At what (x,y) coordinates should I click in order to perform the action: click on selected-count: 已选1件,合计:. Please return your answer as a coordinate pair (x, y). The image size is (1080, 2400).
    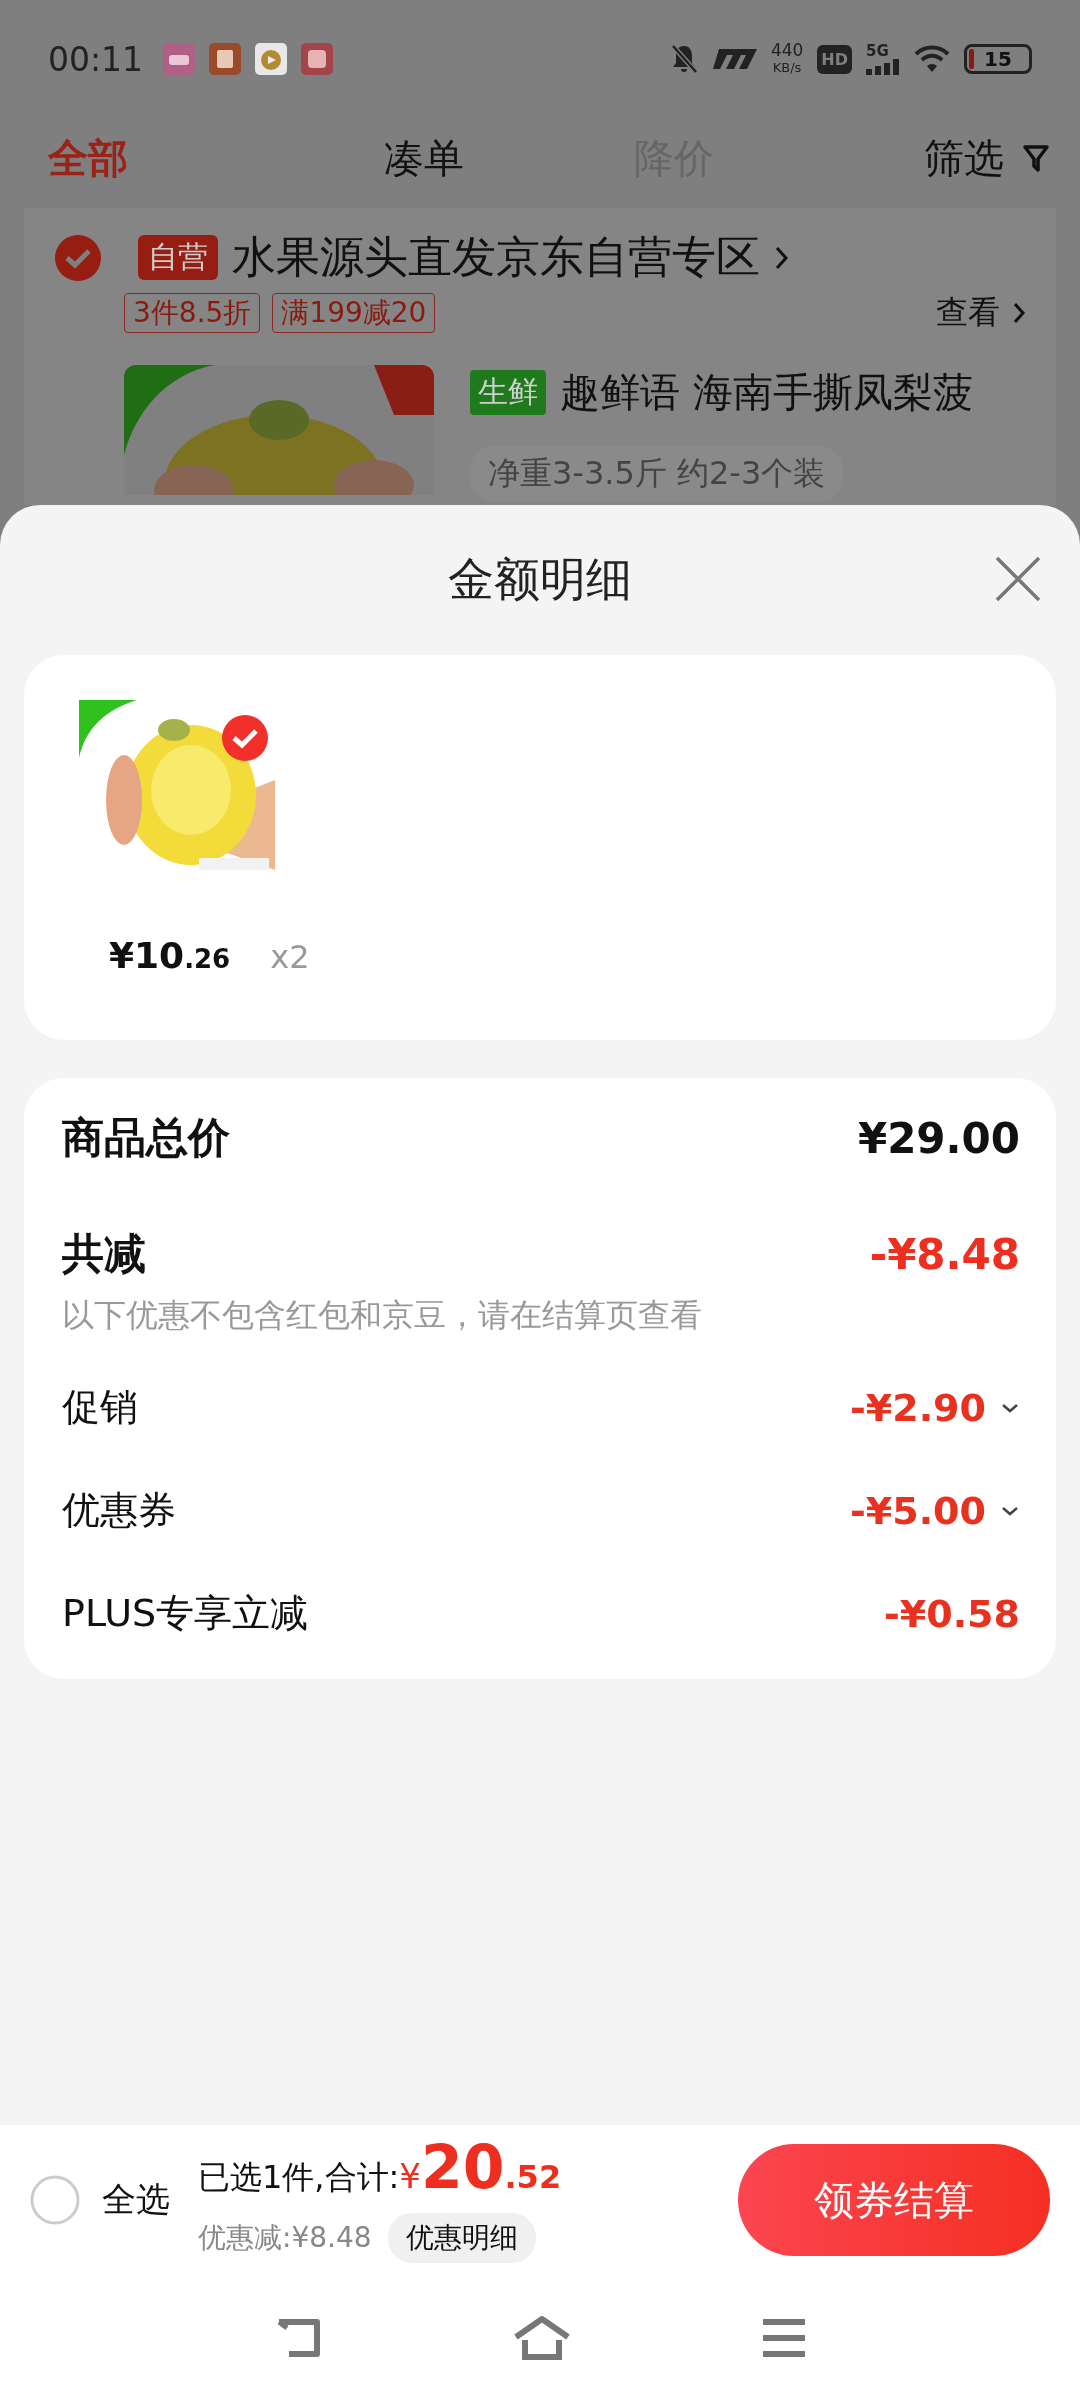
    Looking at the image, I should click on (299, 2177).